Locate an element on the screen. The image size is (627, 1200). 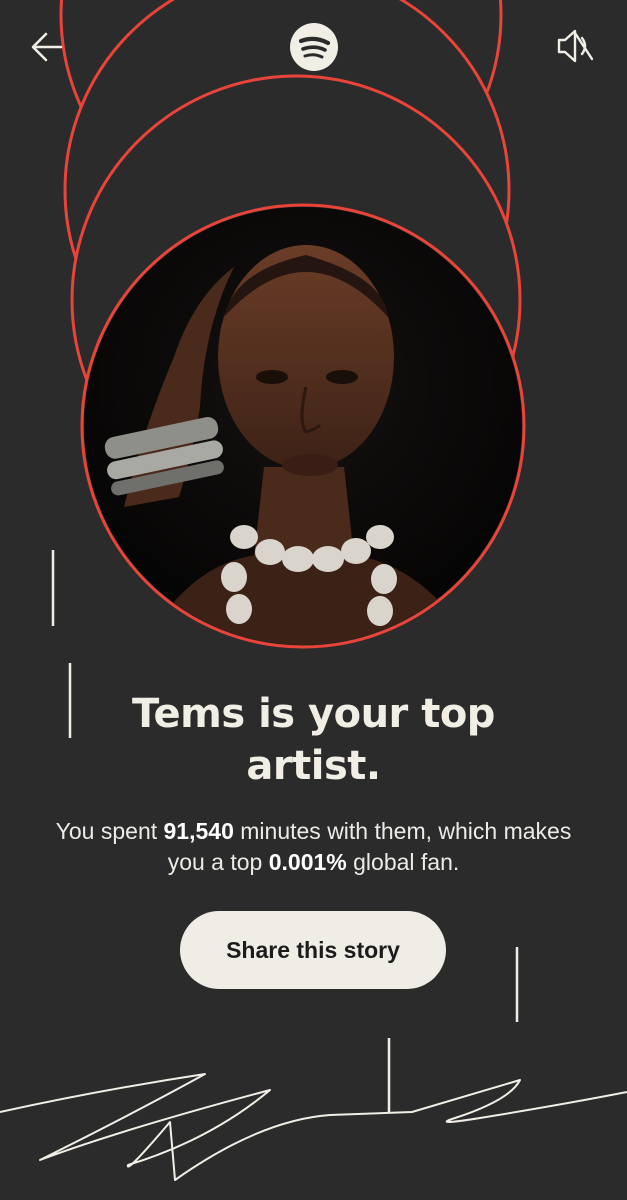
speaker-muted-icon is located at coordinates (575, 46).